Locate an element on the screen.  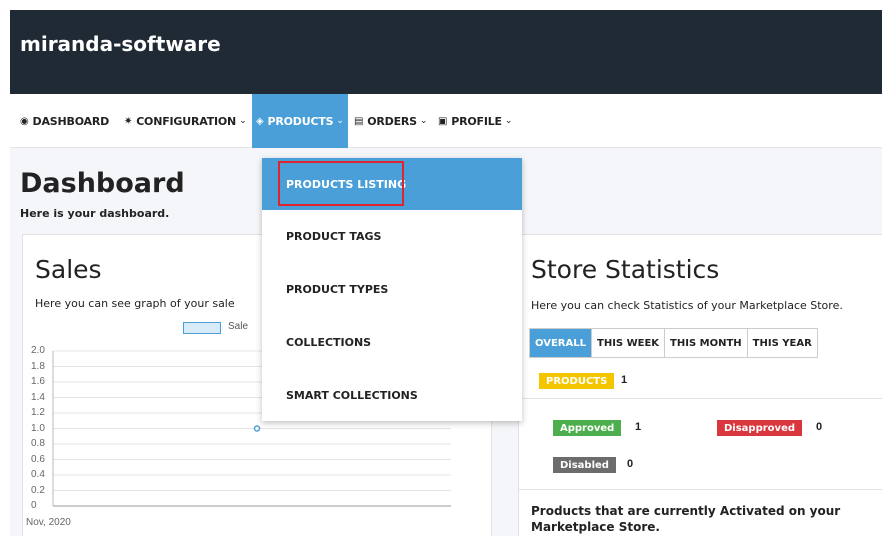
disabled-badge: Disabled is located at coordinates (584, 465).